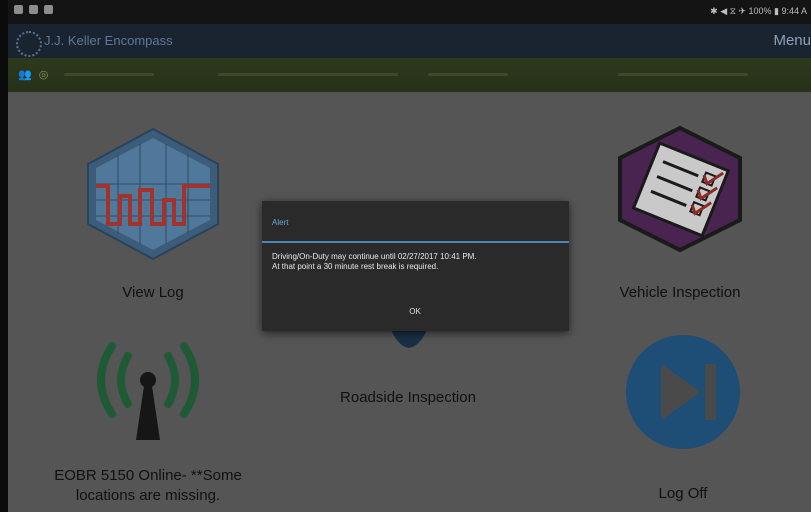 Image resolution: width=811 pixels, height=512 pixels. What do you see at coordinates (108, 40) in the screenshot?
I see `app-title: J.J. Keller Encompass` at bounding box center [108, 40].